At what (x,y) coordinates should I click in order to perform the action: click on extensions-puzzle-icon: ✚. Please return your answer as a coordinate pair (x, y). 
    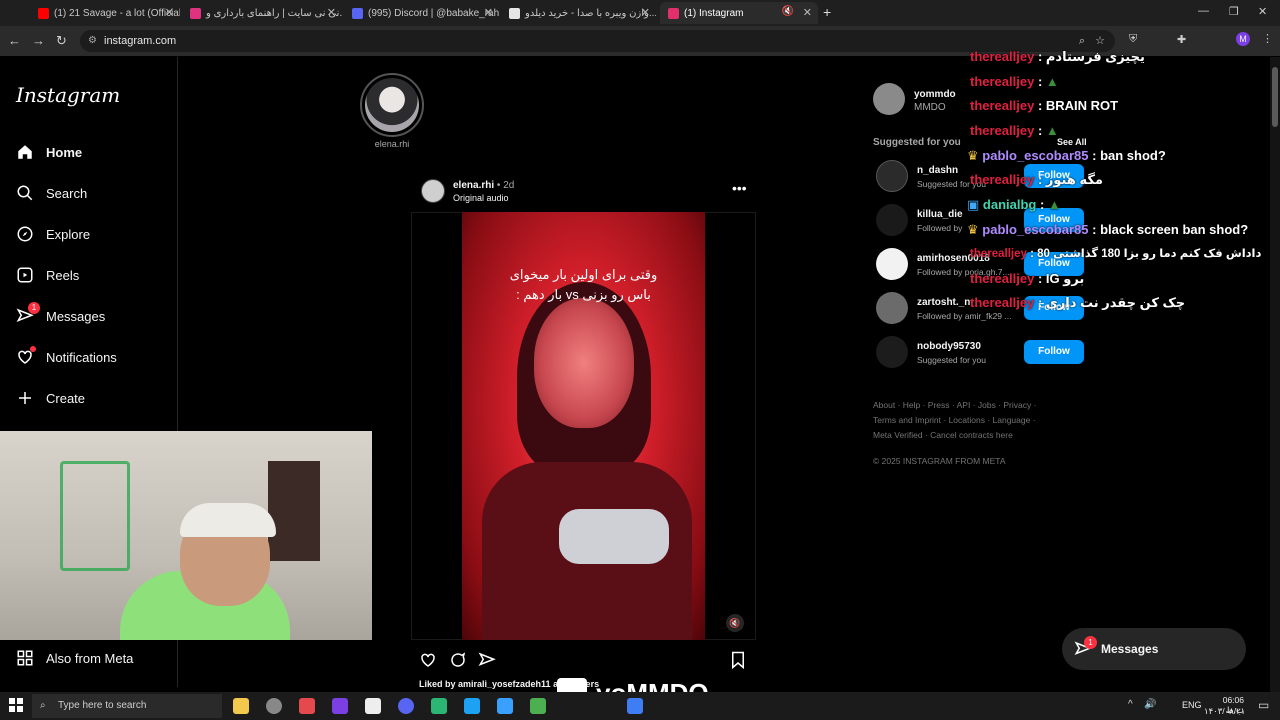
    Looking at the image, I should click on (1181, 39).